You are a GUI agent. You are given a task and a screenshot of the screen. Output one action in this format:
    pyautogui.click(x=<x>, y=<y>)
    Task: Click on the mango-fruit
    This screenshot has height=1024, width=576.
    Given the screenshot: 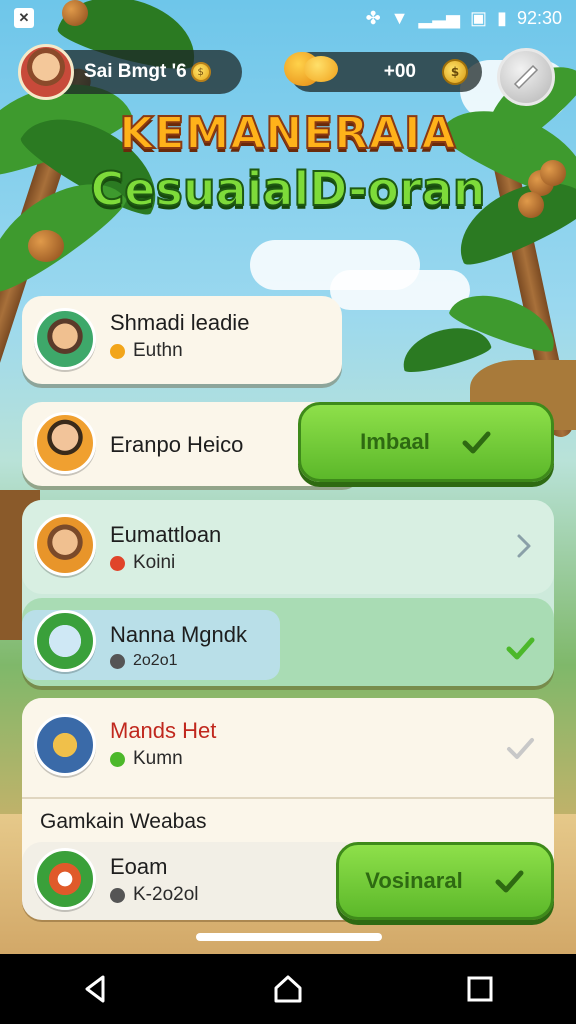 What is the action you would take?
    pyautogui.click(x=46, y=246)
    